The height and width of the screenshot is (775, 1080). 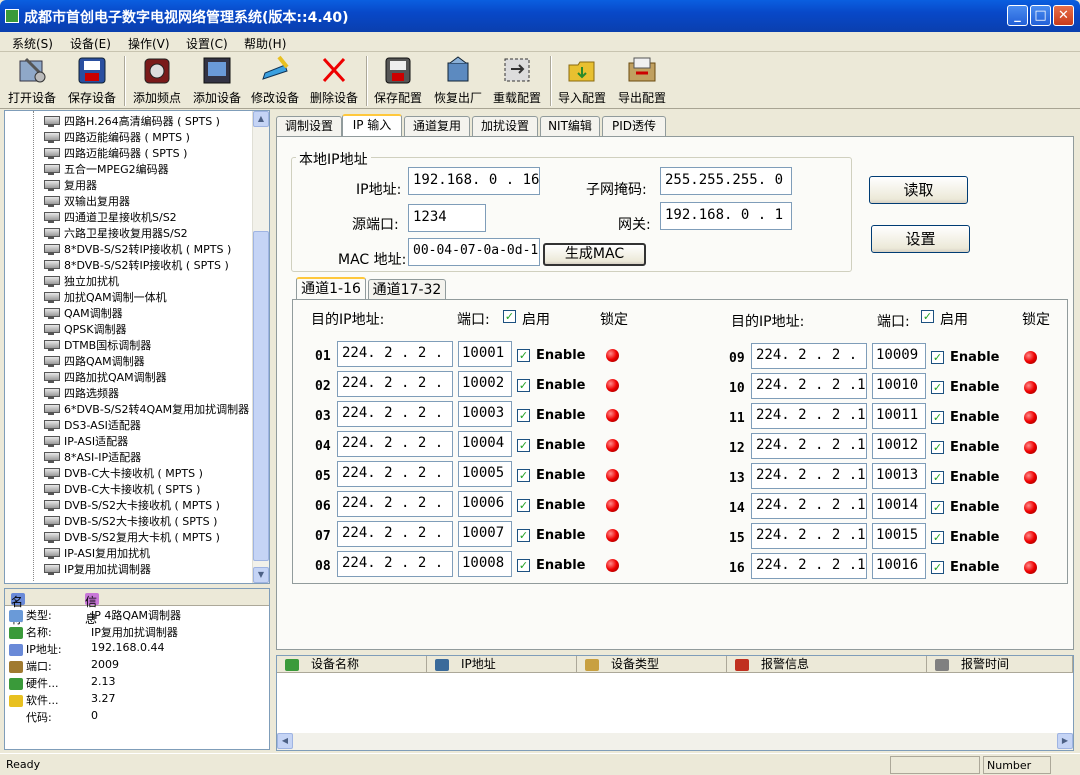 I want to click on channel-port-input: 10009, so click(x=899, y=356).